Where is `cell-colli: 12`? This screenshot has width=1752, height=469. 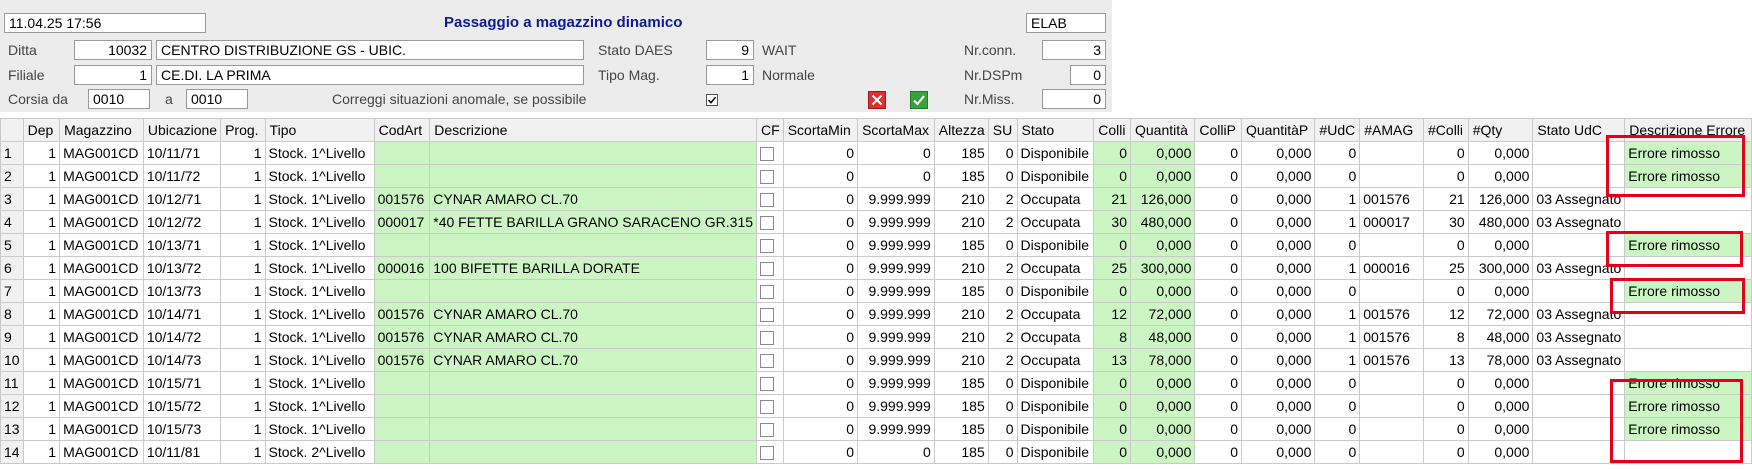
cell-colli: 12 is located at coordinates (1446, 314).